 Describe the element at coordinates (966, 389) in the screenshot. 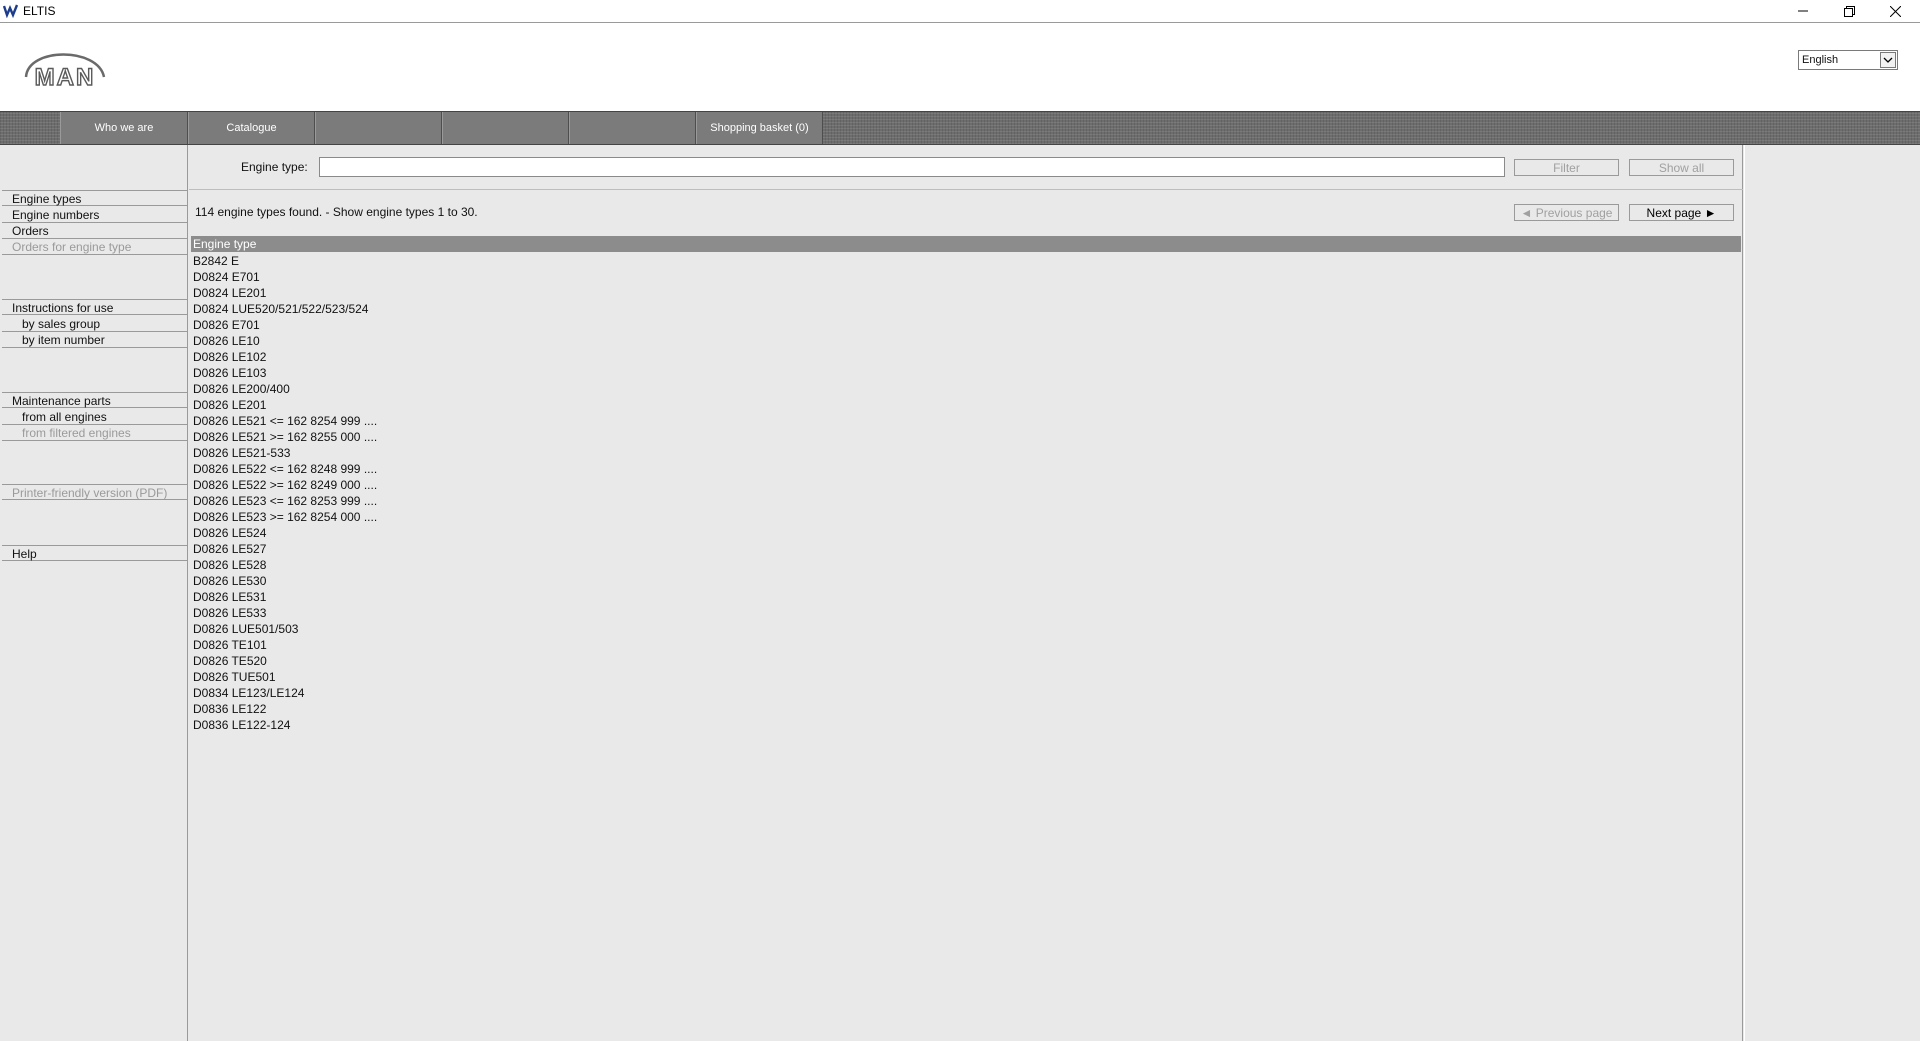

I see `engine-type-row: D0826 LE200/400` at that location.